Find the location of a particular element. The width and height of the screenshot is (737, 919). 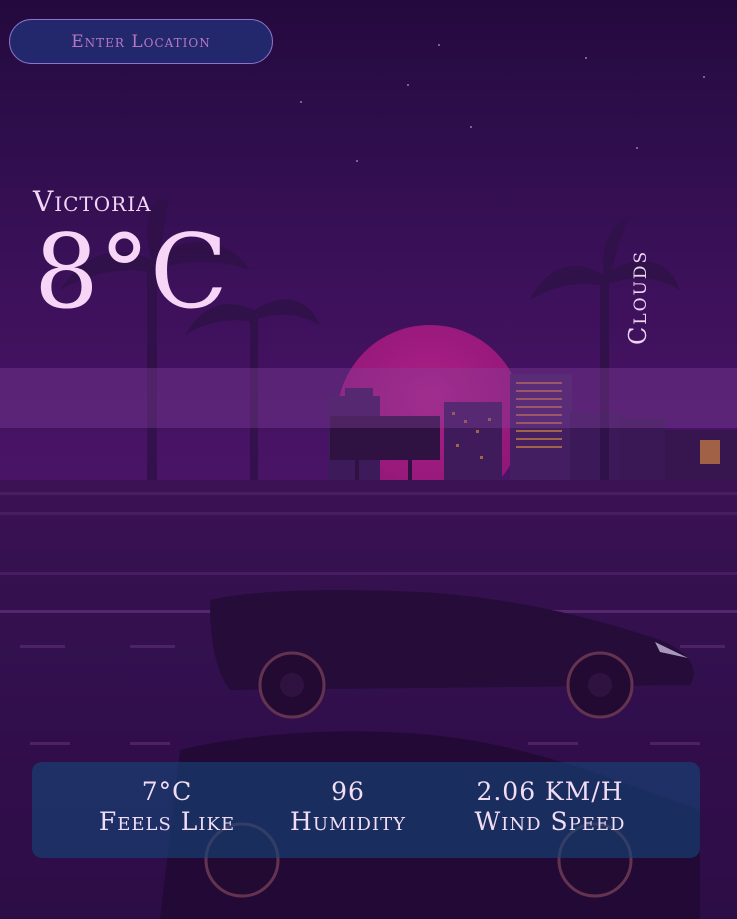

feels-like-label: Feels Like is located at coordinates (167, 821).